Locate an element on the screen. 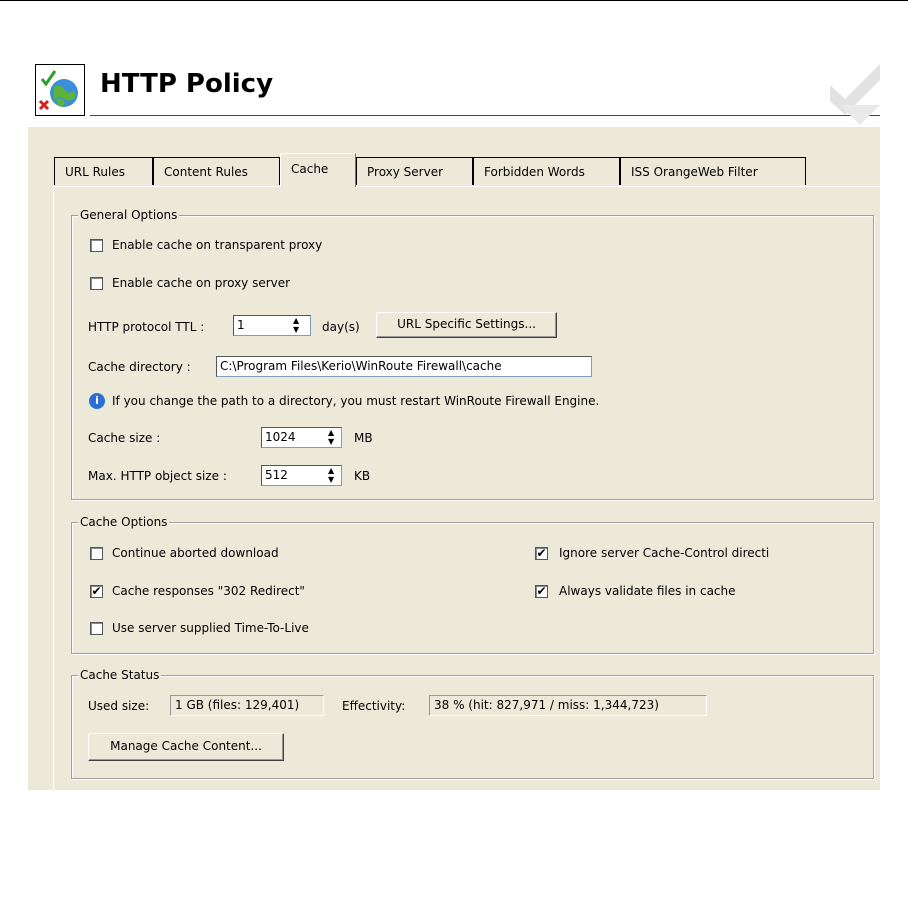 Image resolution: width=908 pixels, height=906 pixels. continue-aborted-checkbox is located at coordinates (96, 553).